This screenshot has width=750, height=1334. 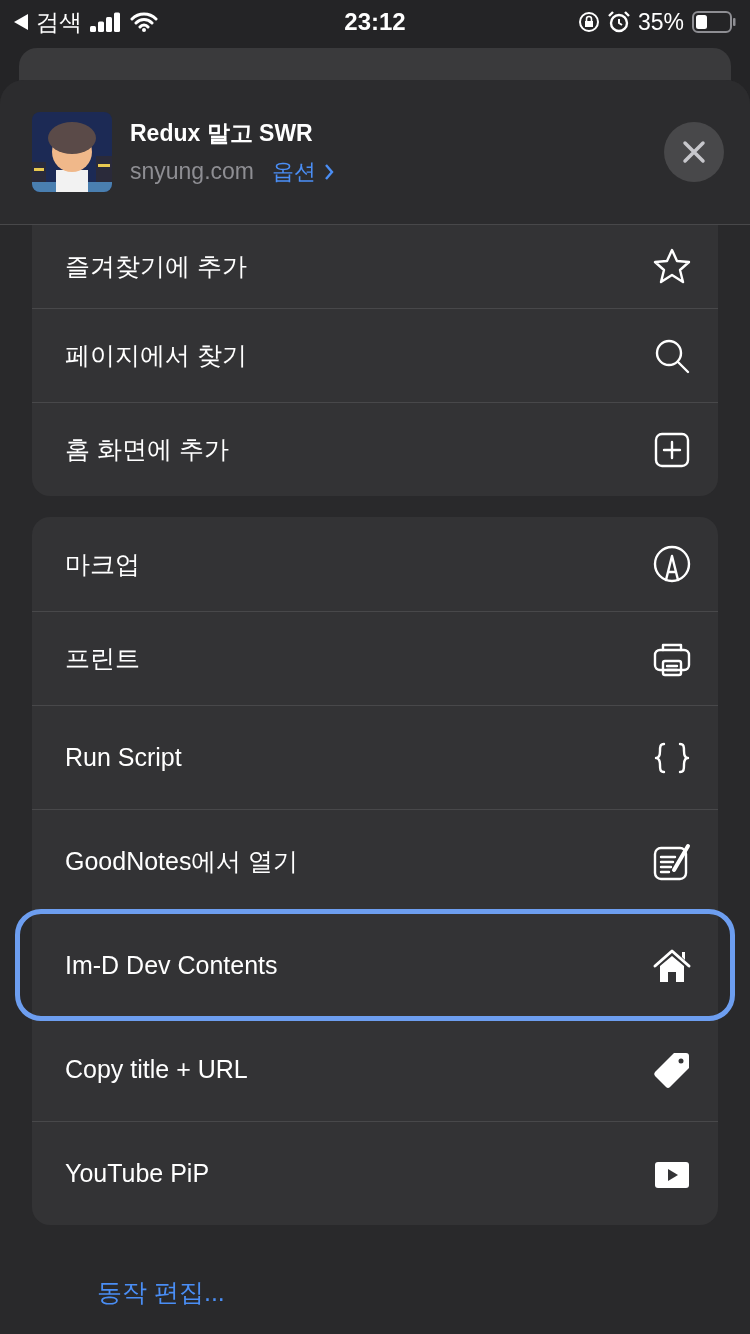 I want to click on pen-circle-icon, so click(x=672, y=564).